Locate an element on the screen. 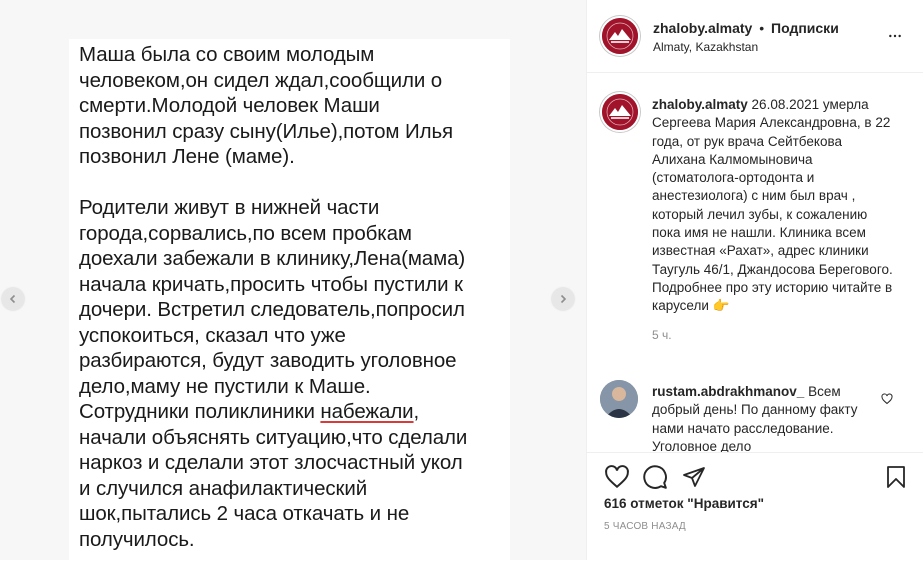 The image size is (923, 561). post-text-line: Сотрудники поликлиники набежали, is located at coordinates (249, 411).